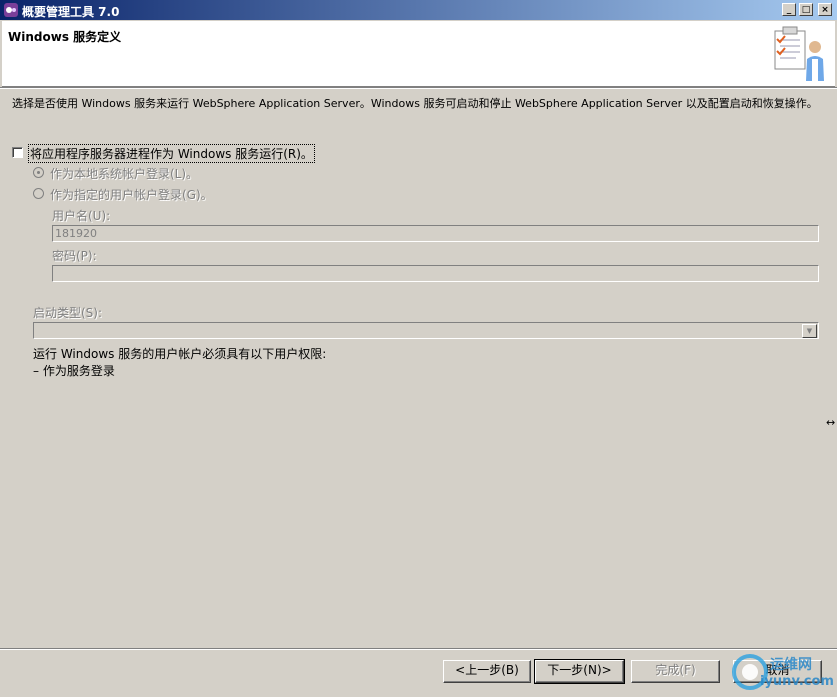 The image size is (837, 697). I want to click on watermark-text-top: 运维网, so click(791, 665).